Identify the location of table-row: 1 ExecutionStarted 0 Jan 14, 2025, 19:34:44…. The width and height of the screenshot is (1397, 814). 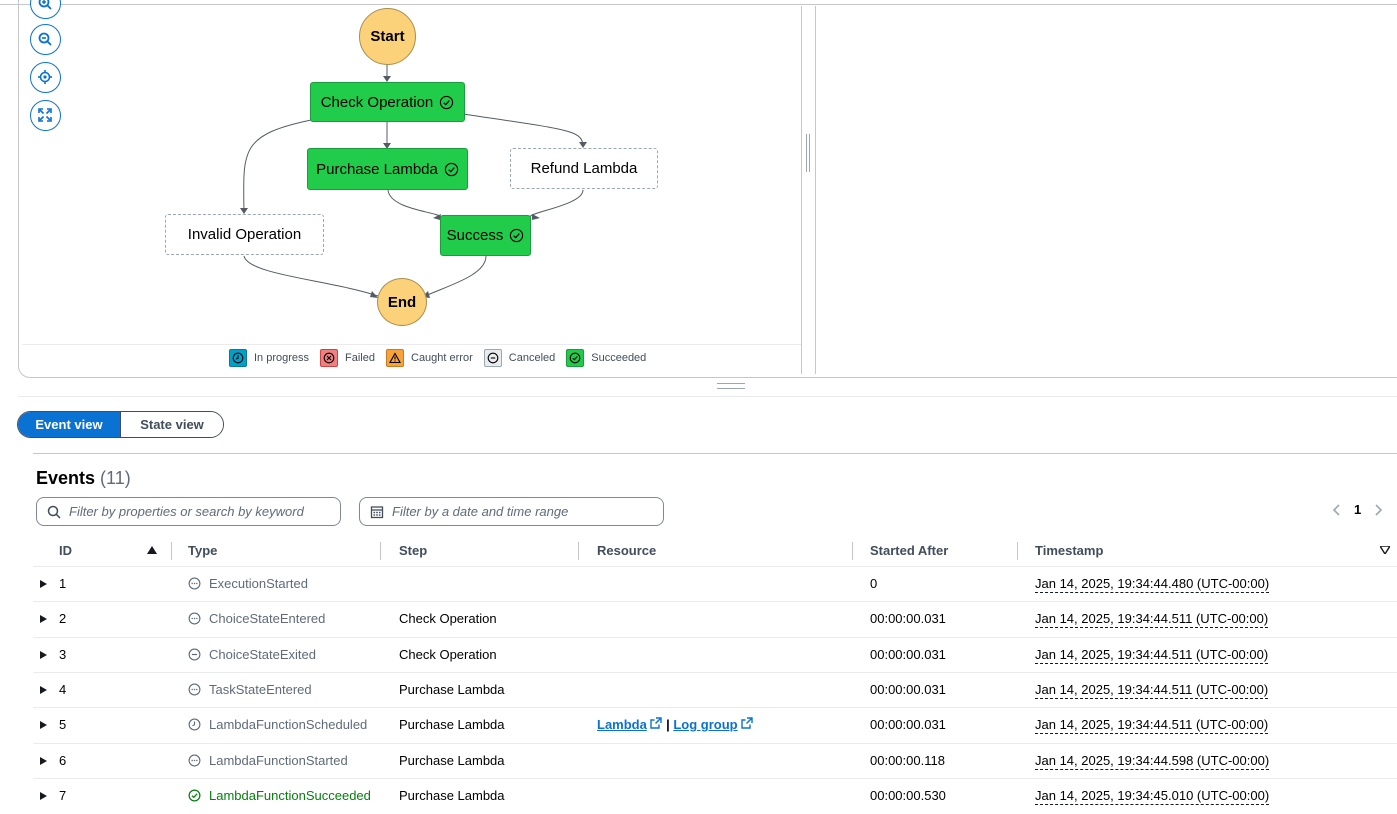
(715, 584).